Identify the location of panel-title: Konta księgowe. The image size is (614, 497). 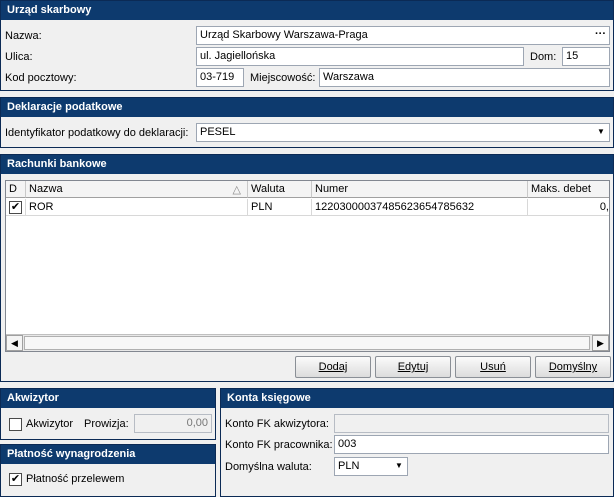
(417, 398).